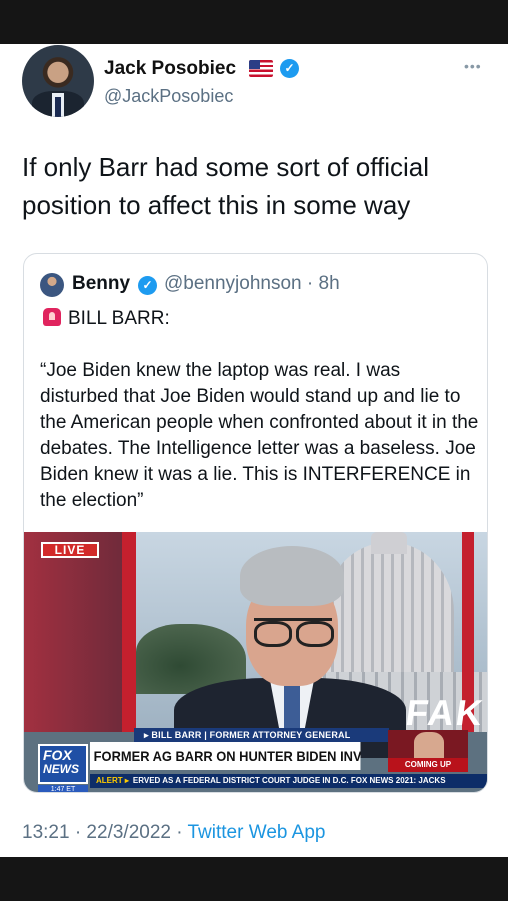  Describe the element at coordinates (57, 755) in the screenshot. I see `logo-line-1: FOX` at that location.